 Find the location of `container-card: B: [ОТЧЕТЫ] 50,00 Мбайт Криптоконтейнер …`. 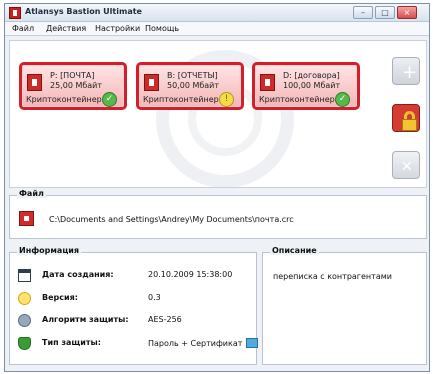

container-card: B: [ОТЧЕТЫ] 50,00 Мбайт Криптоконтейнер … is located at coordinates (190, 86).